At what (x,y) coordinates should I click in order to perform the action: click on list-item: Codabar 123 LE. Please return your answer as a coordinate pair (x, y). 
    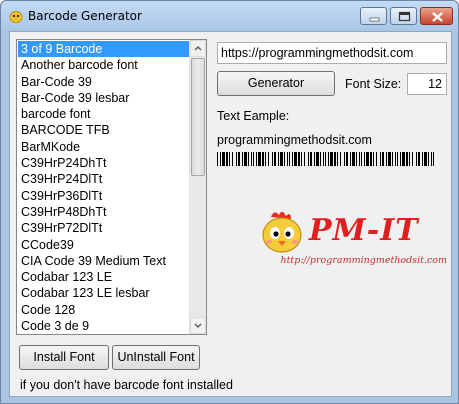
    Looking at the image, I should click on (103, 277).